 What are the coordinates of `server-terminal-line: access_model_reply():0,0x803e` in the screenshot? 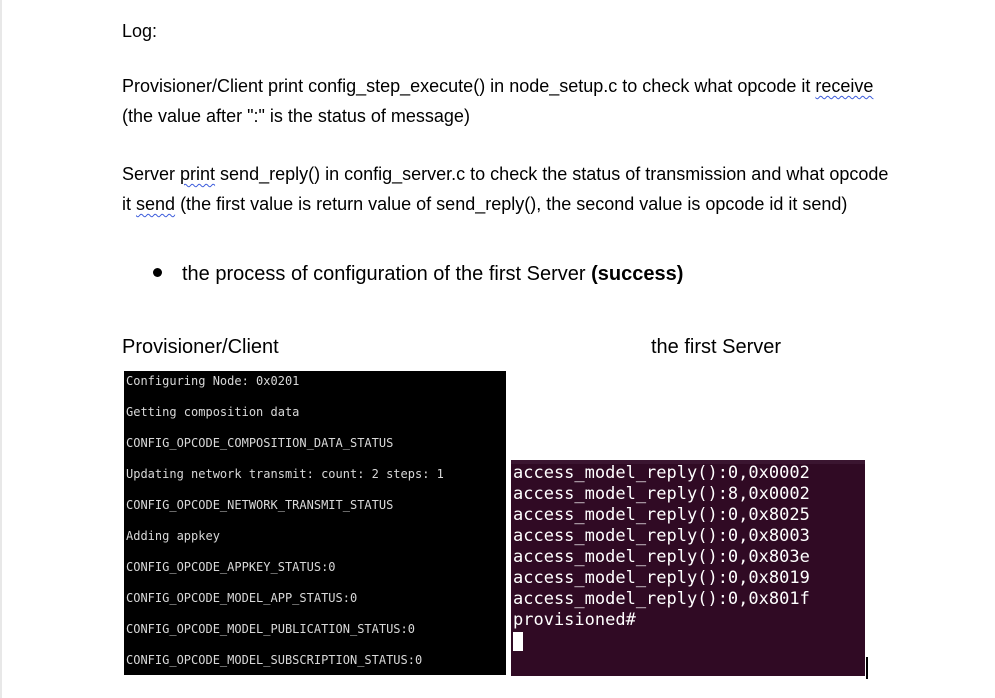 It's located at (661, 557).